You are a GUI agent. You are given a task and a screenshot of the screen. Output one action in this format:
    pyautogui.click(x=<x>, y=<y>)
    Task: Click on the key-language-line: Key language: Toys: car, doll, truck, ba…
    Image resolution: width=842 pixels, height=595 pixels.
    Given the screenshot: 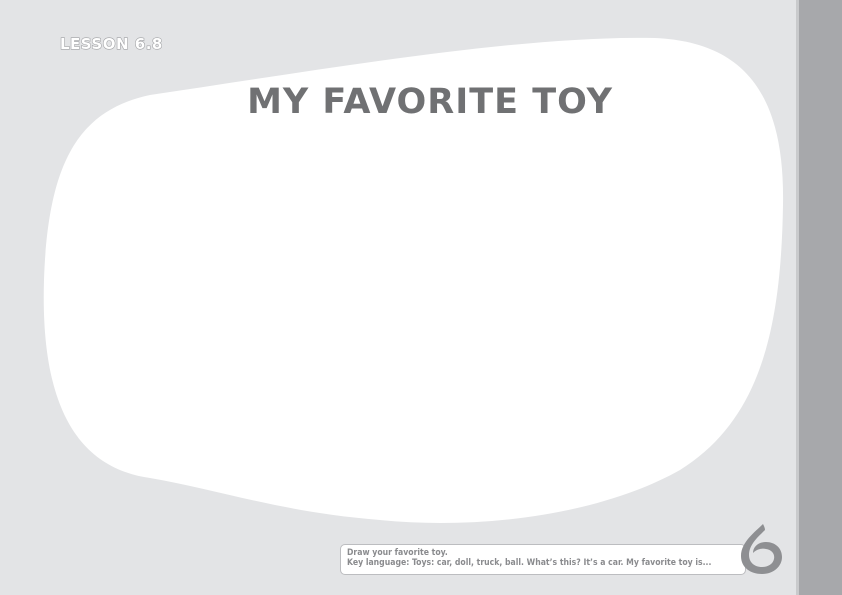 What is the action you would take?
    pyautogui.click(x=529, y=563)
    